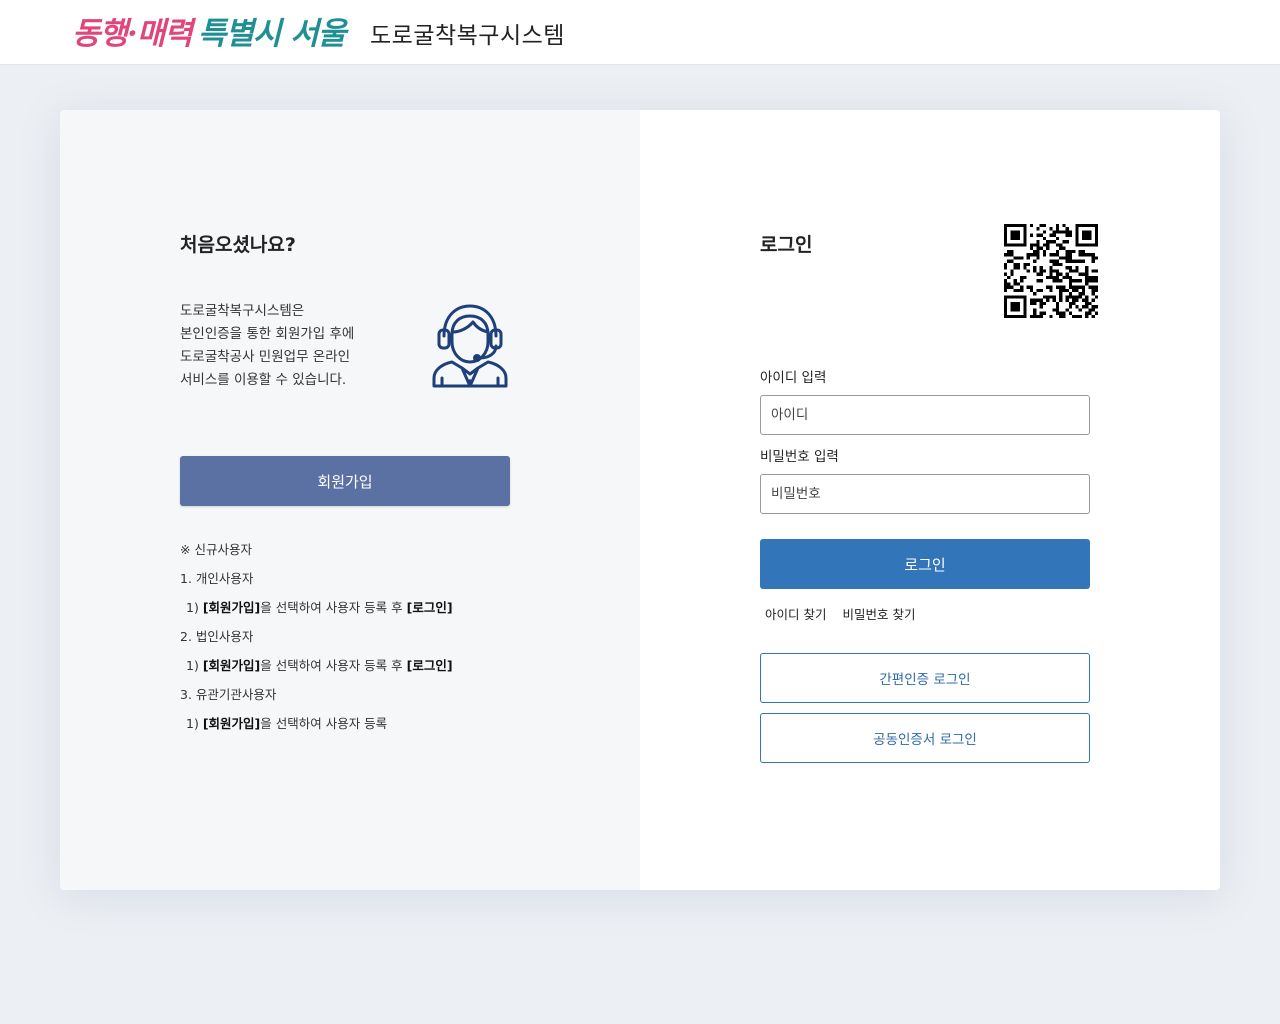 The height and width of the screenshot is (1024, 1280). I want to click on qr-code, so click(1051, 271).